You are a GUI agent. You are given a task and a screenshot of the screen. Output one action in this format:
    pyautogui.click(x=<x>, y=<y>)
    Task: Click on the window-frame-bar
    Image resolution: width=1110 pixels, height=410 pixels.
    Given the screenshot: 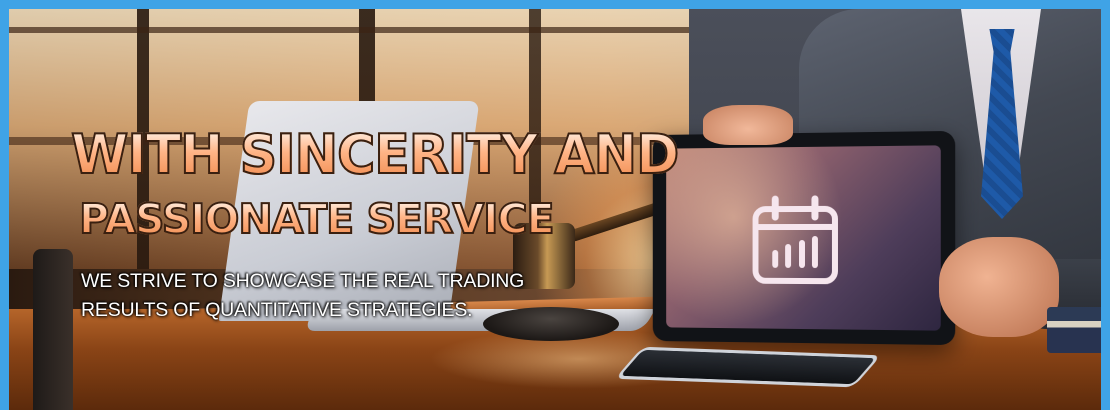 What is the action you would take?
    pyautogui.click(x=359, y=30)
    